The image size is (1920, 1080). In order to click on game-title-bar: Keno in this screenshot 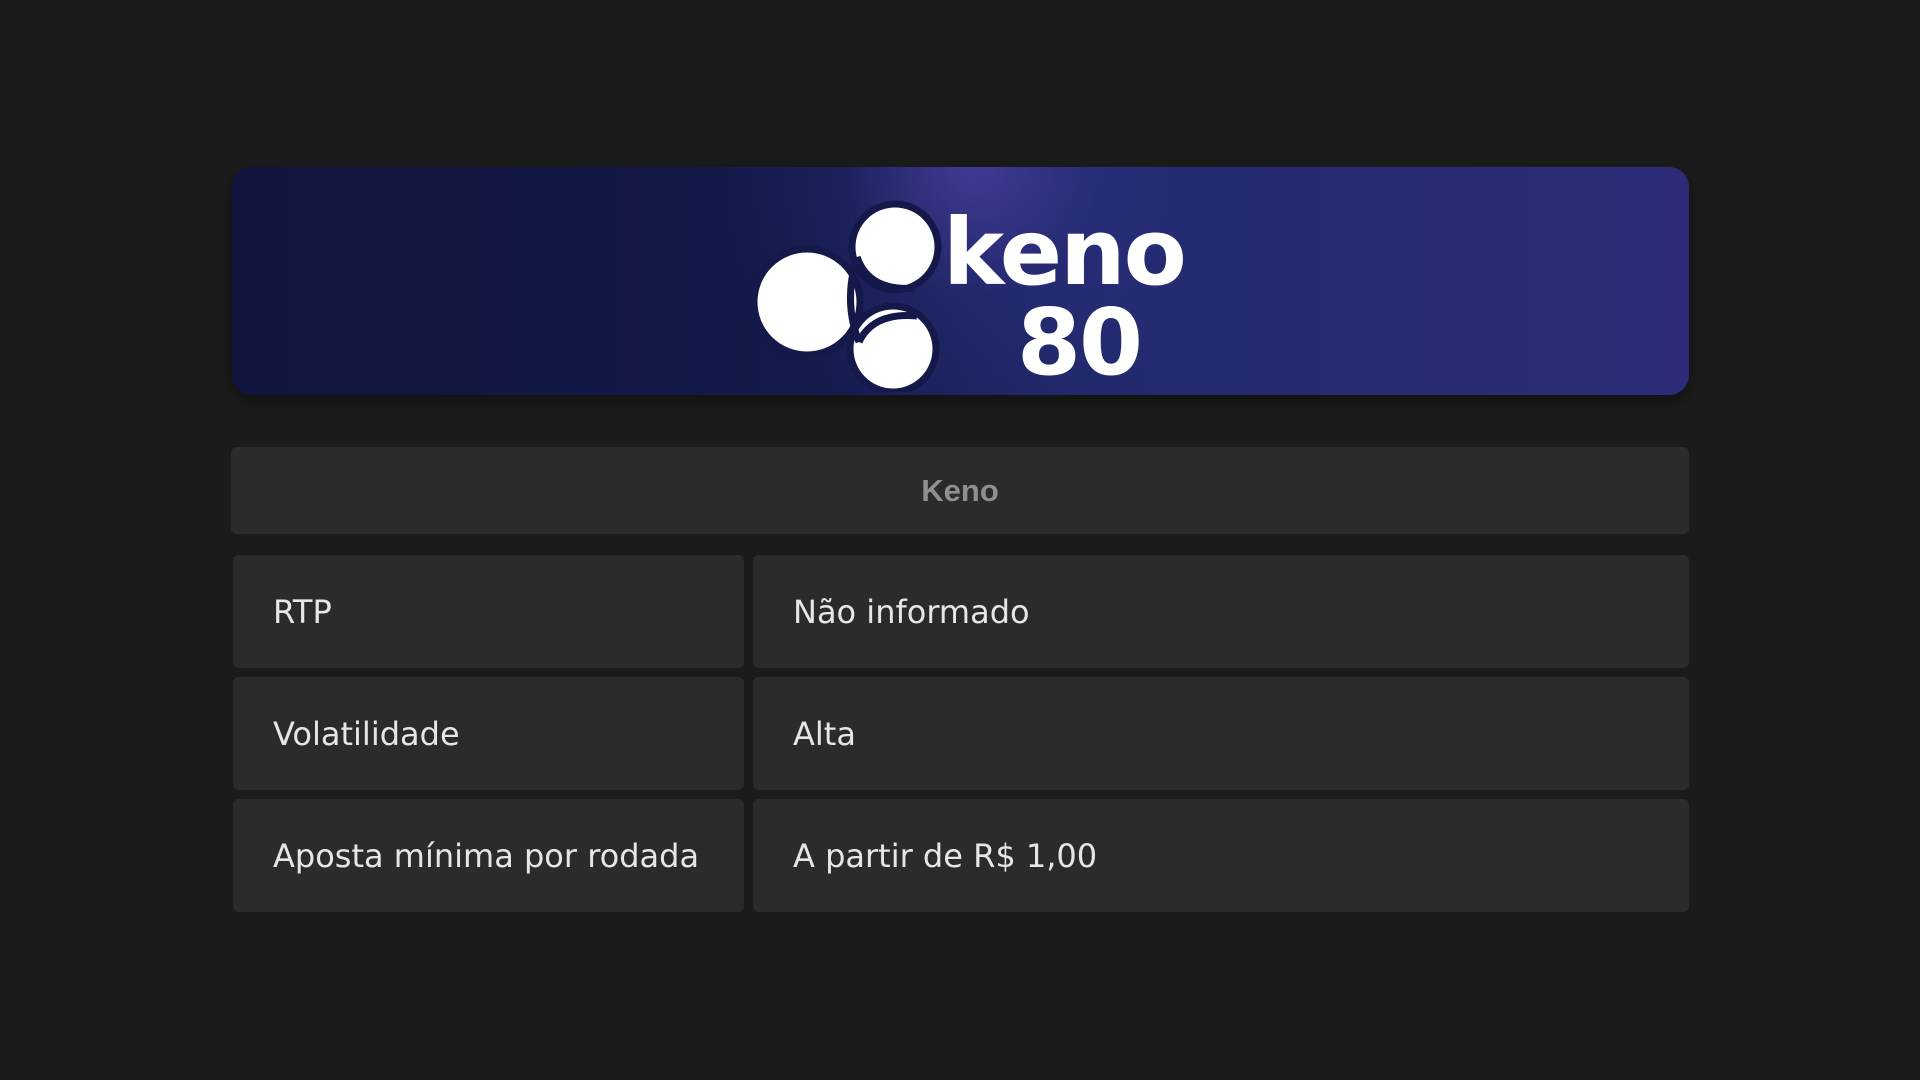, I will do `click(960, 490)`.